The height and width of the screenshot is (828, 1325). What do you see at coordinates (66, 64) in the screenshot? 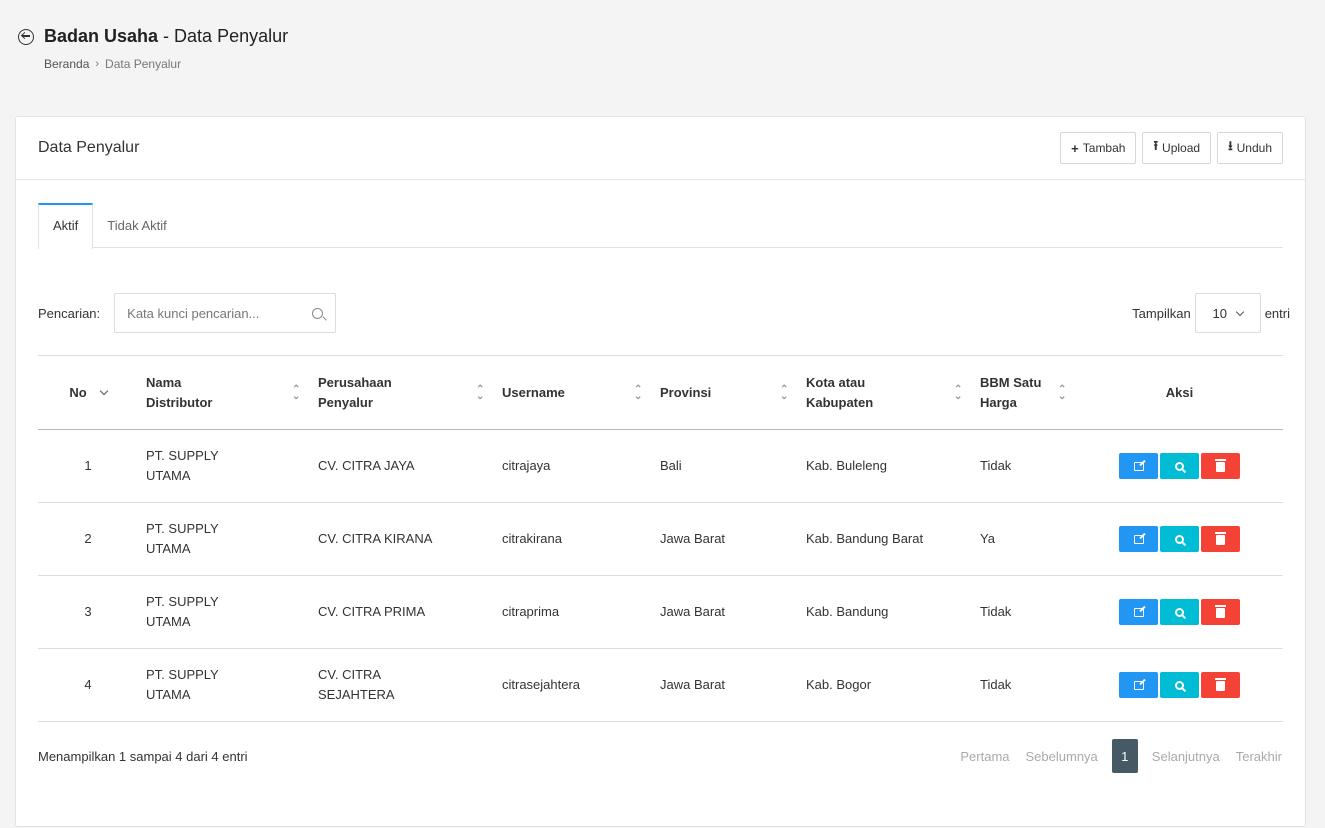
I see `breadcrumb-home: Beranda` at bounding box center [66, 64].